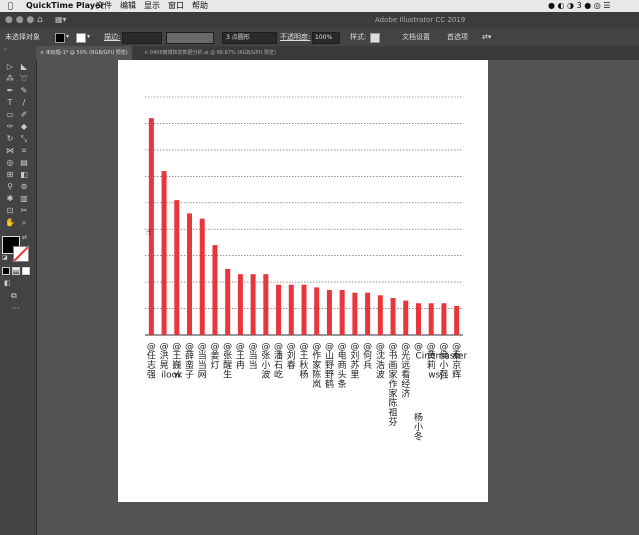 Image resolution: width=639 pixels, height=535 pixels. What do you see at coordinates (457, 37) in the screenshot?
I see `preferences-button: 首选项` at bounding box center [457, 37].